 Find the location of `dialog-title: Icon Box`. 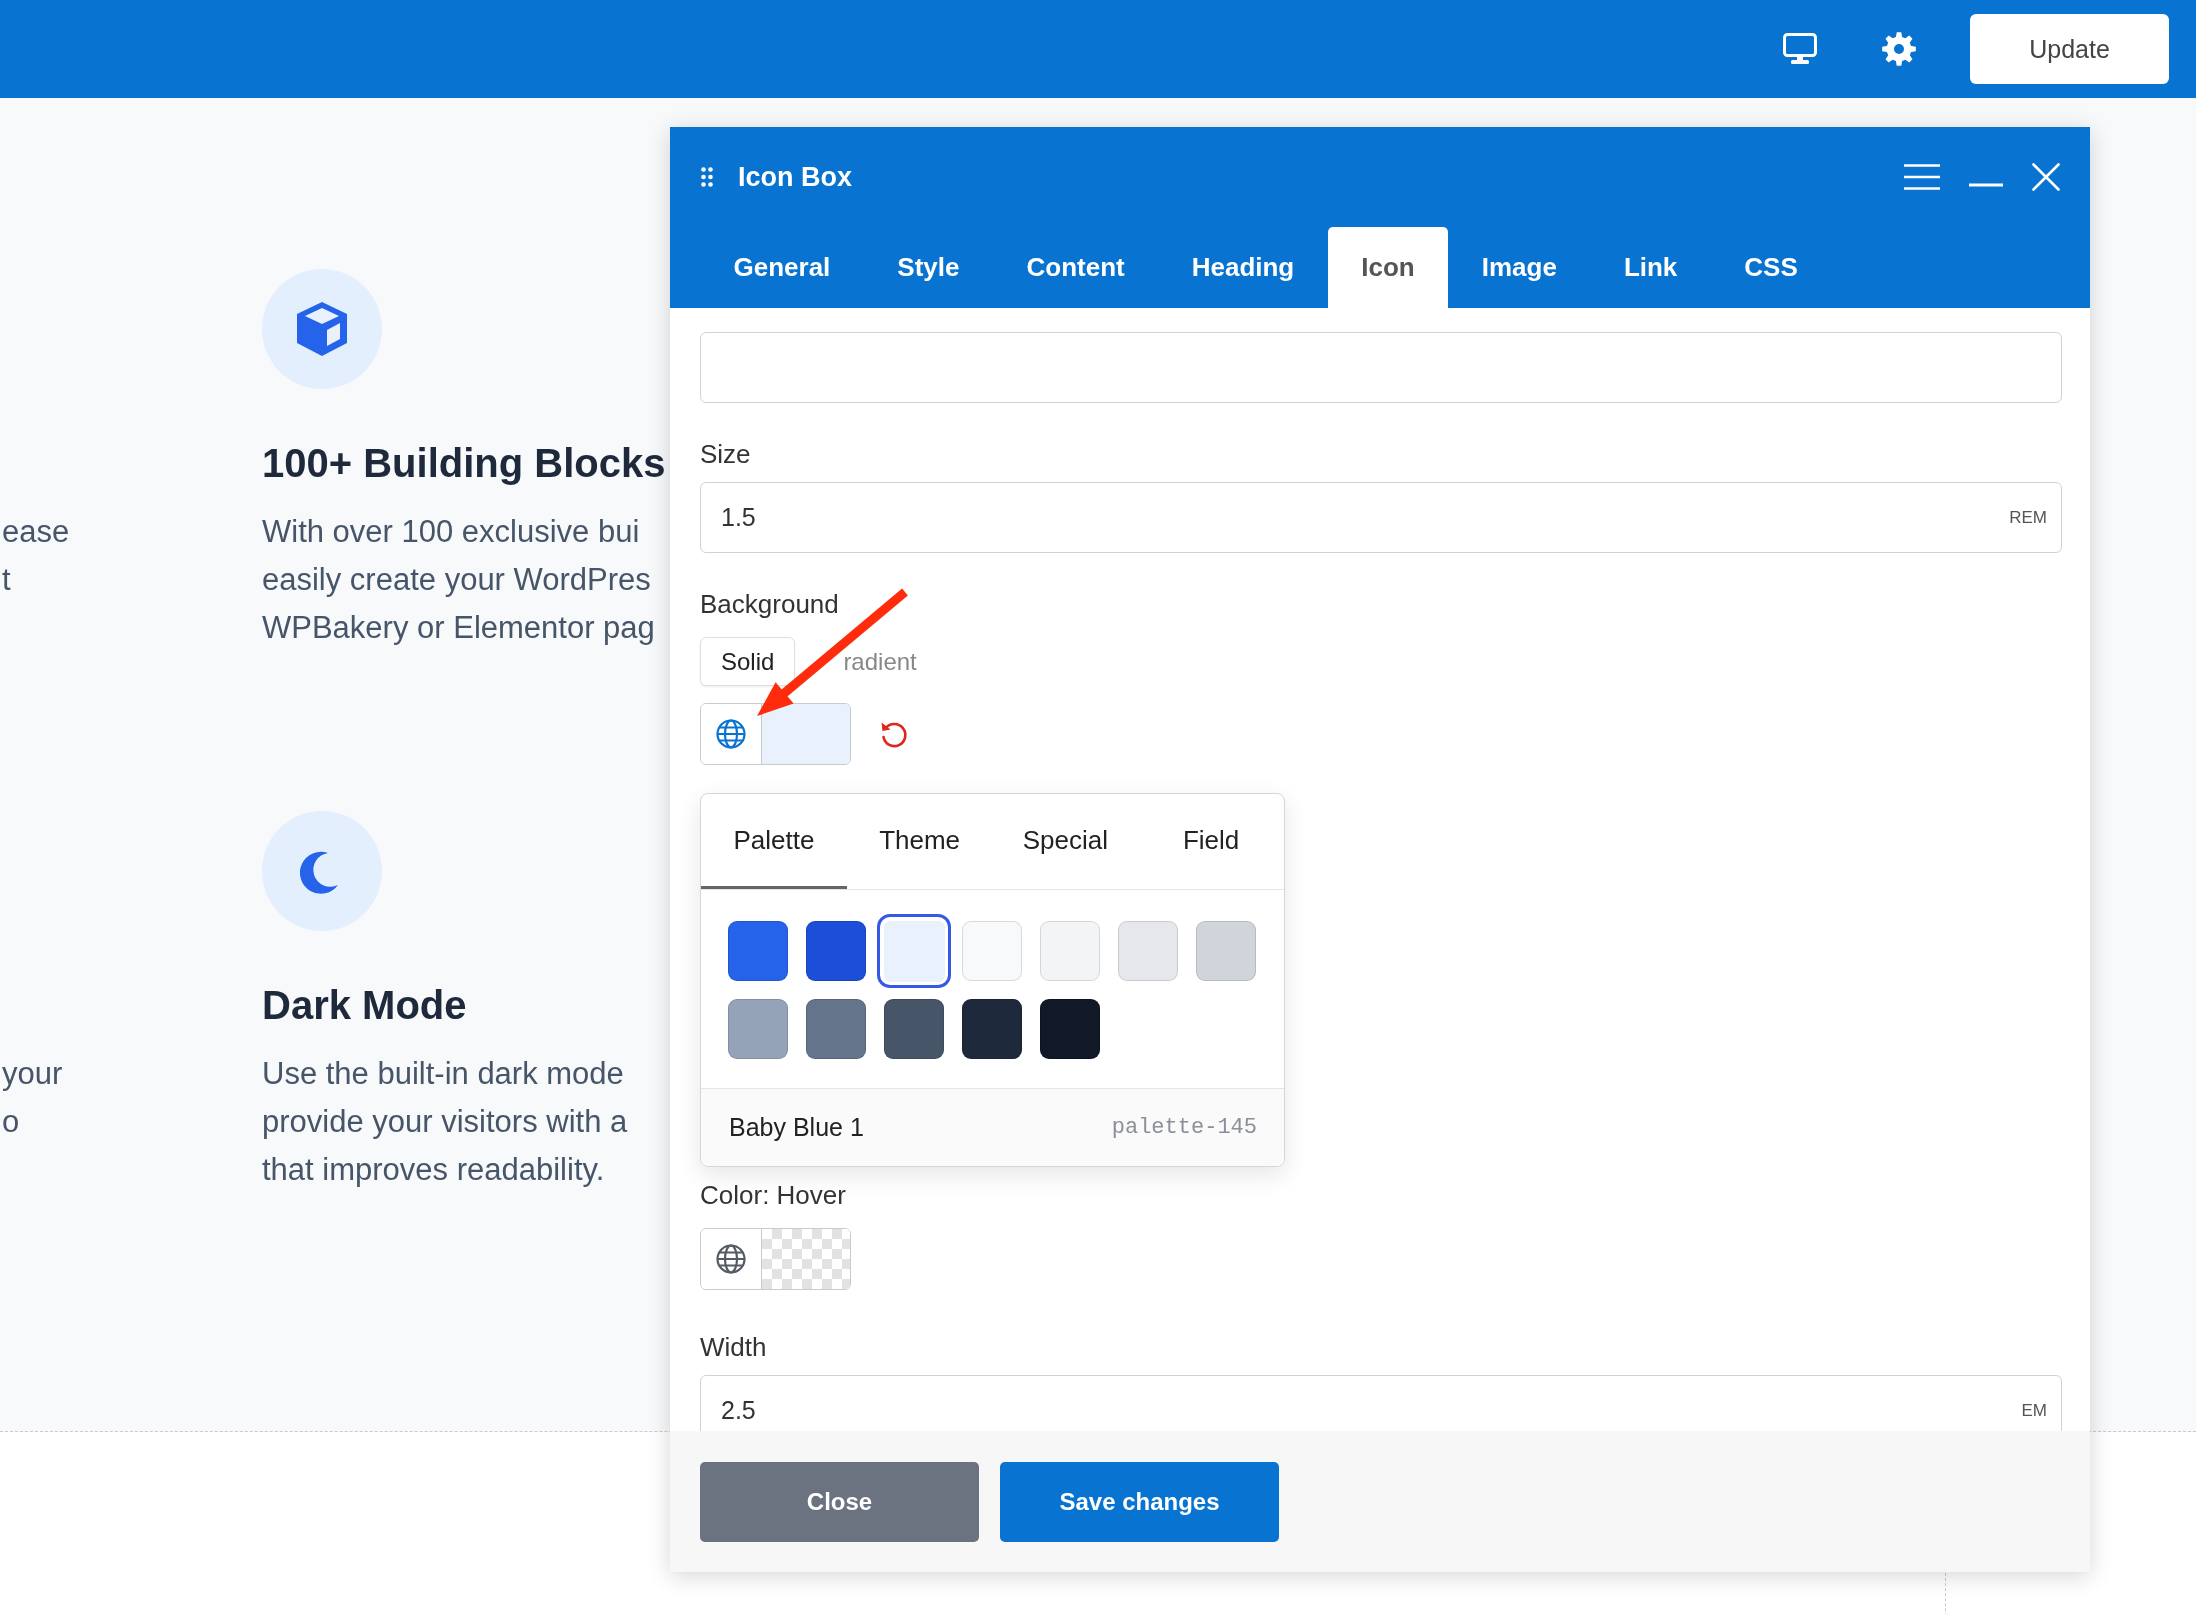

dialog-title: Icon Box is located at coordinates (795, 177).